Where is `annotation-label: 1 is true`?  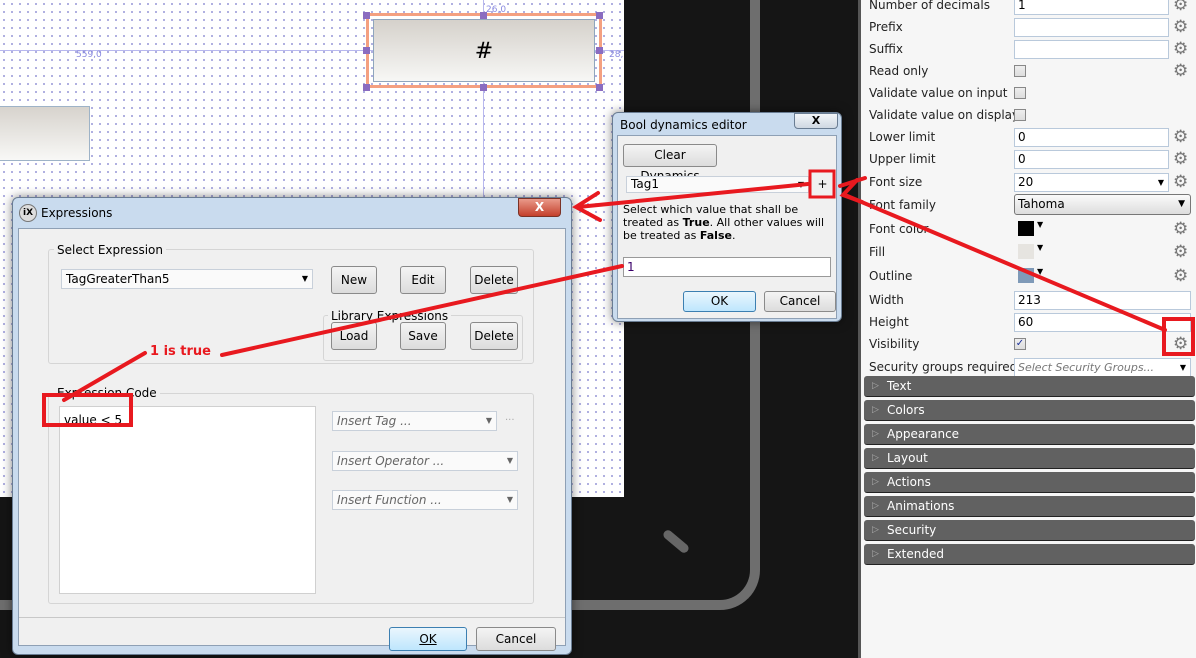 annotation-label: 1 is true is located at coordinates (180, 351).